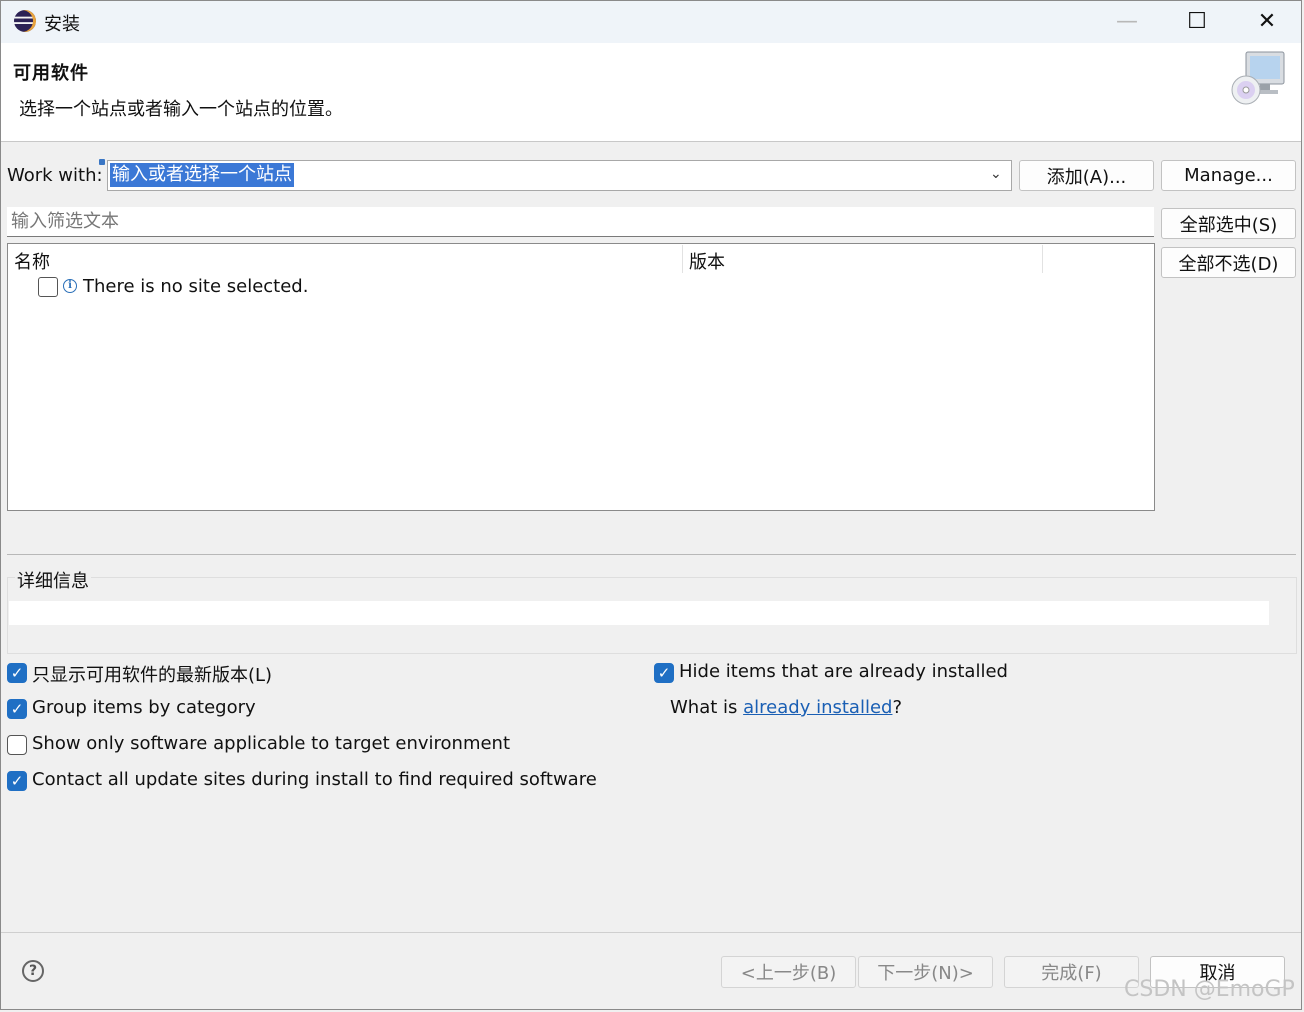  Describe the element at coordinates (1209, 989) in the screenshot. I see `watermark: CSDN @EmoGP` at that location.